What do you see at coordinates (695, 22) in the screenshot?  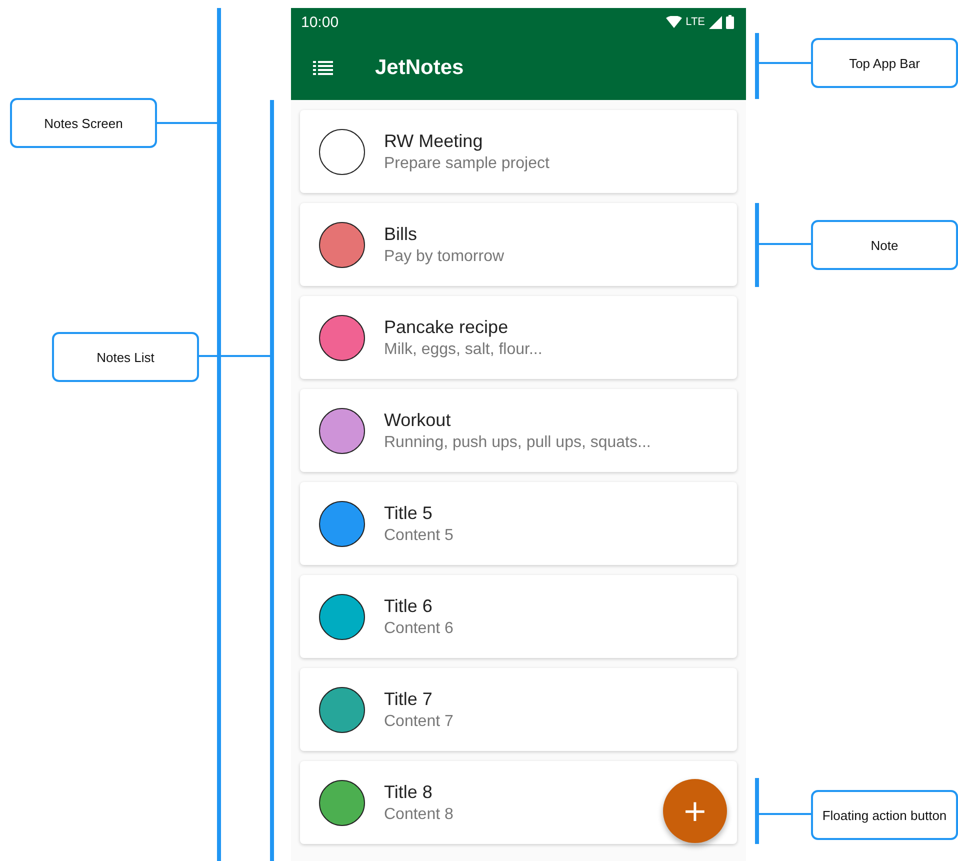 I see `network-type: LTE` at bounding box center [695, 22].